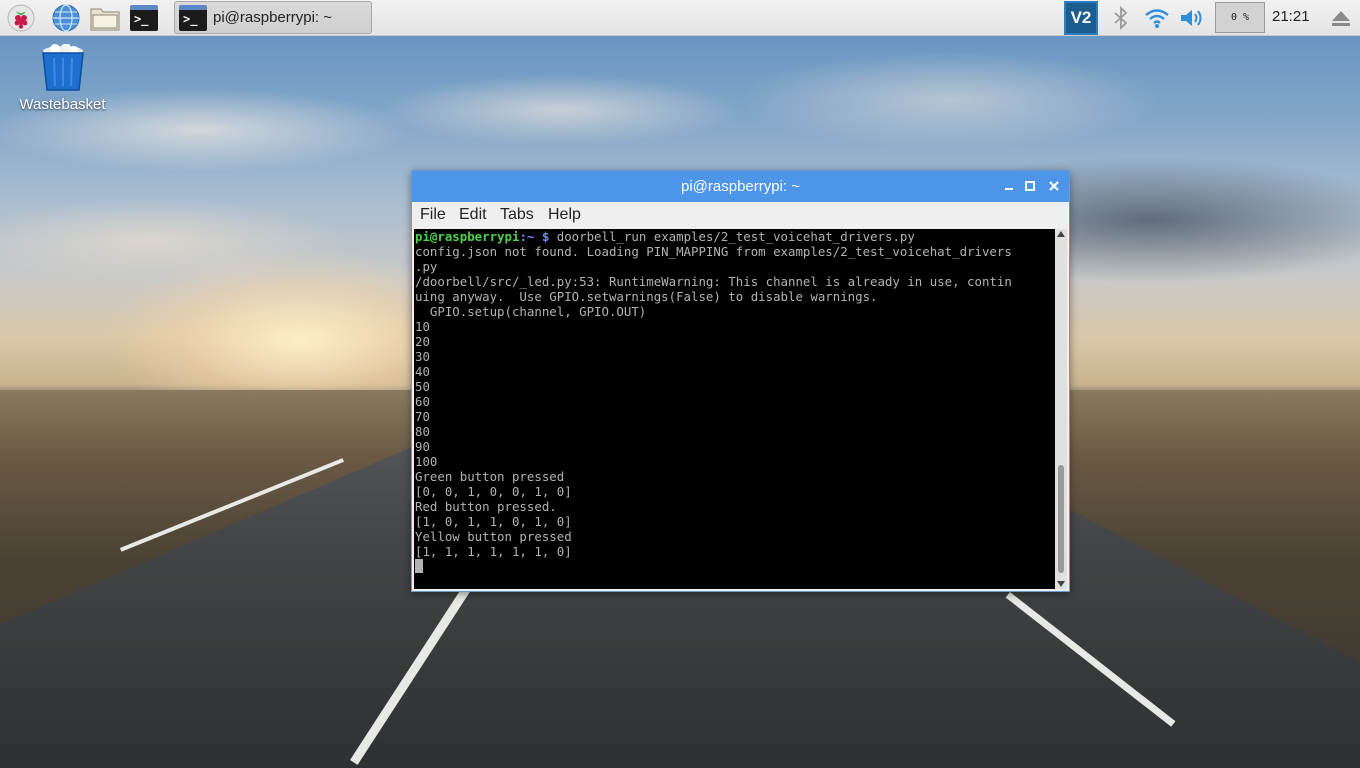  What do you see at coordinates (62, 67) in the screenshot?
I see `wastebasket-icon` at bounding box center [62, 67].